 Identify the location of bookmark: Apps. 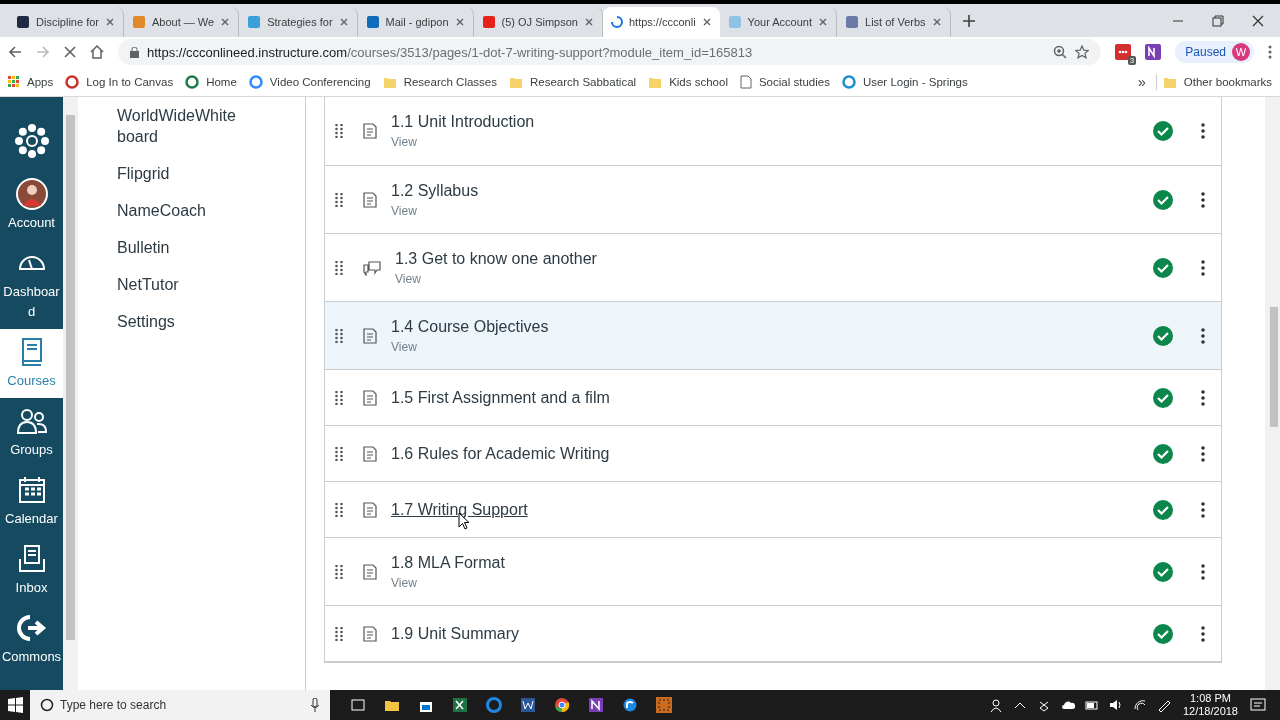
(31, 81).